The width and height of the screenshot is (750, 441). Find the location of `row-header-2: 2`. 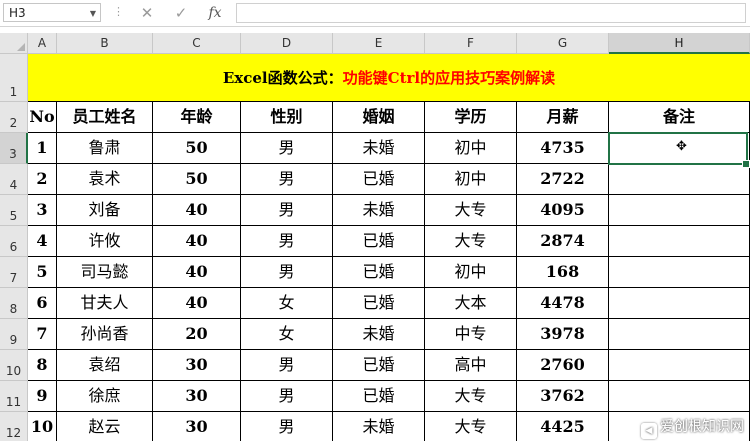

row-header-2: 2 is located at coordinates (14, 117).